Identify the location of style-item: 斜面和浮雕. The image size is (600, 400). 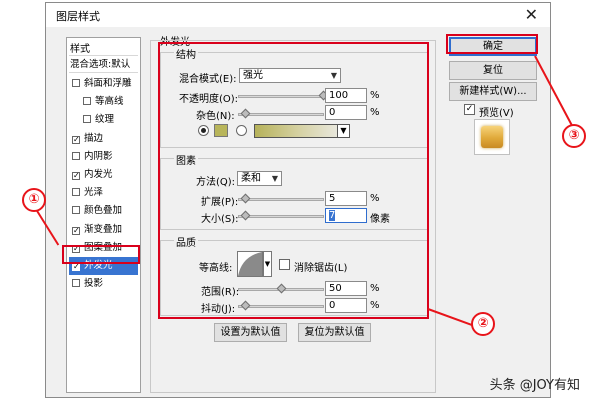
(103, 84).